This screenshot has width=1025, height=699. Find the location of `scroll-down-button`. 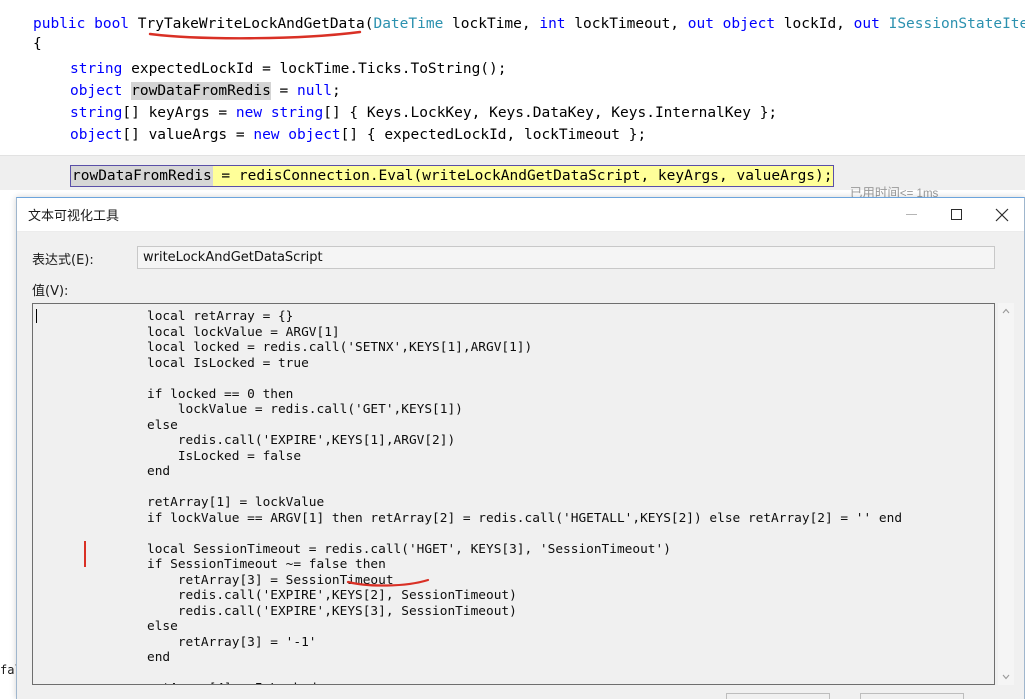

scroll-down-button is located at coordinates (1006, 677).